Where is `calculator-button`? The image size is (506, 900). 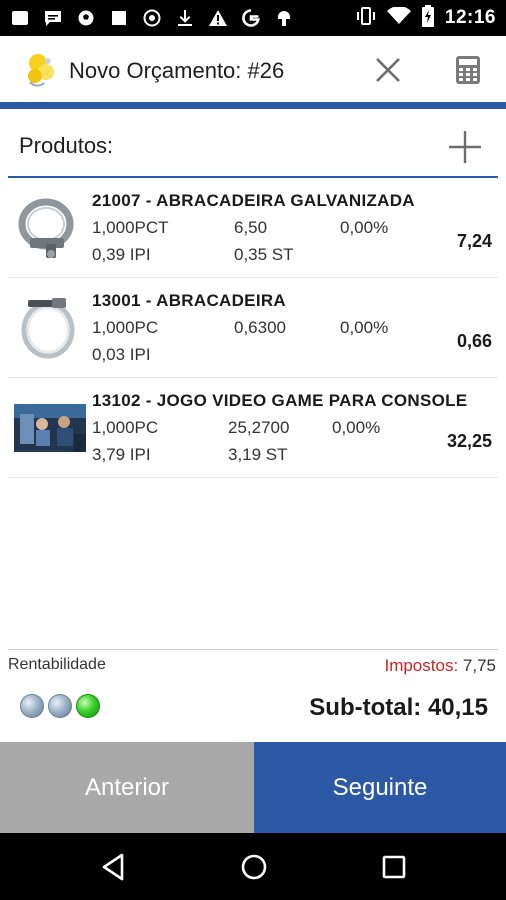
calculator-button is located at coordinates (468, 70).